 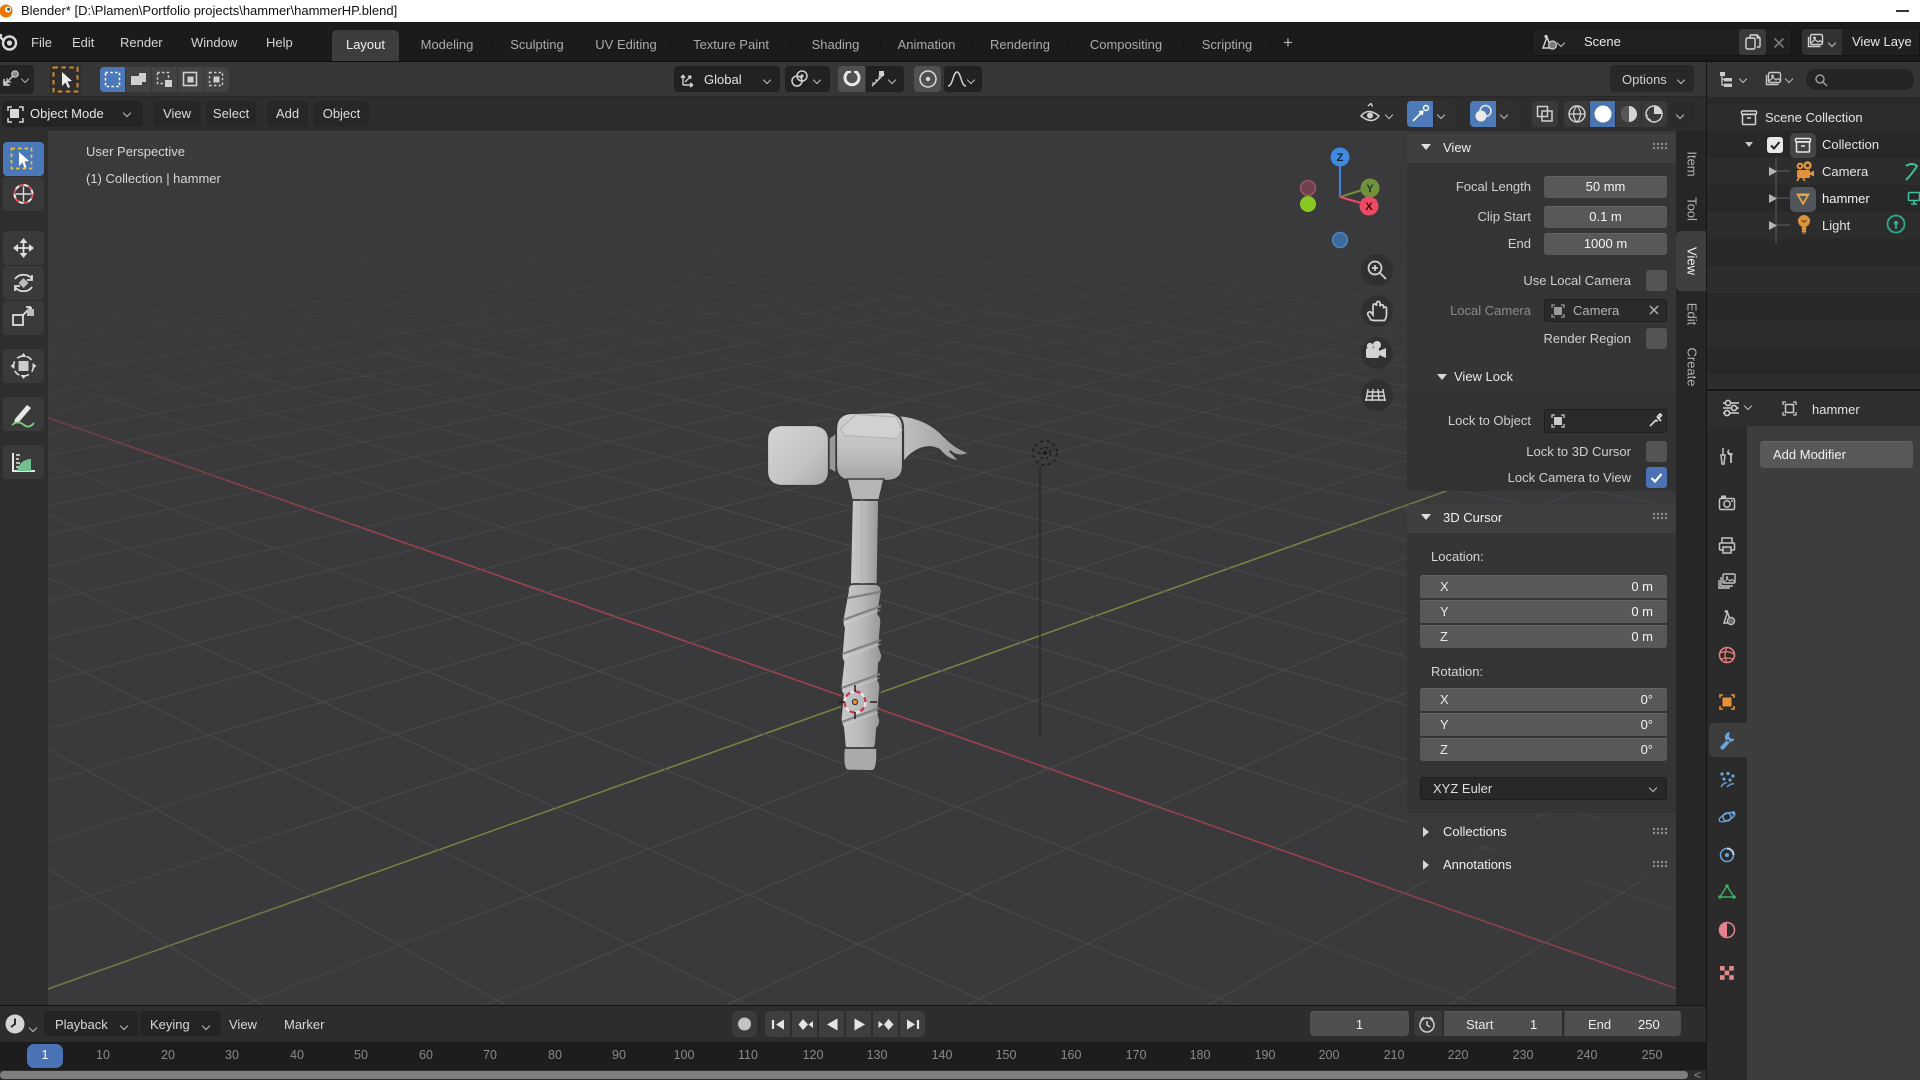 What do you see at coordinates (1369, 207) in the screenshot?
I see `svg-text: X` at bounding box center [1369, 207].